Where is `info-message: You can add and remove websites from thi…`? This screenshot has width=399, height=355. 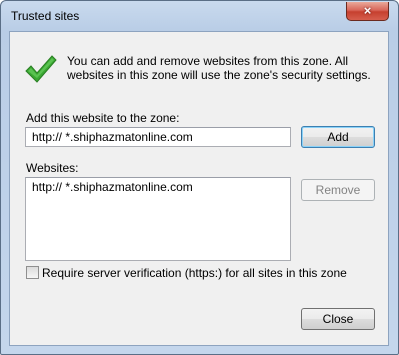 info-message: You can add and remove websites from thi… is located at coordinates (219, 68).